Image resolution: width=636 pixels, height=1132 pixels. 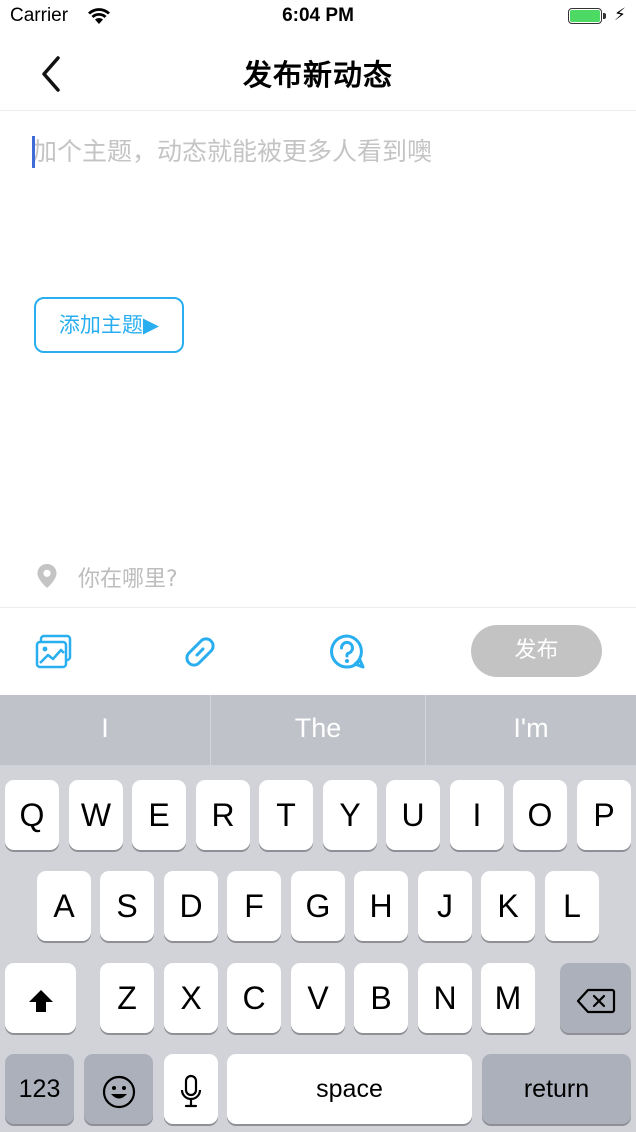 I want to click on shift-key, so click(x=40, y=998).